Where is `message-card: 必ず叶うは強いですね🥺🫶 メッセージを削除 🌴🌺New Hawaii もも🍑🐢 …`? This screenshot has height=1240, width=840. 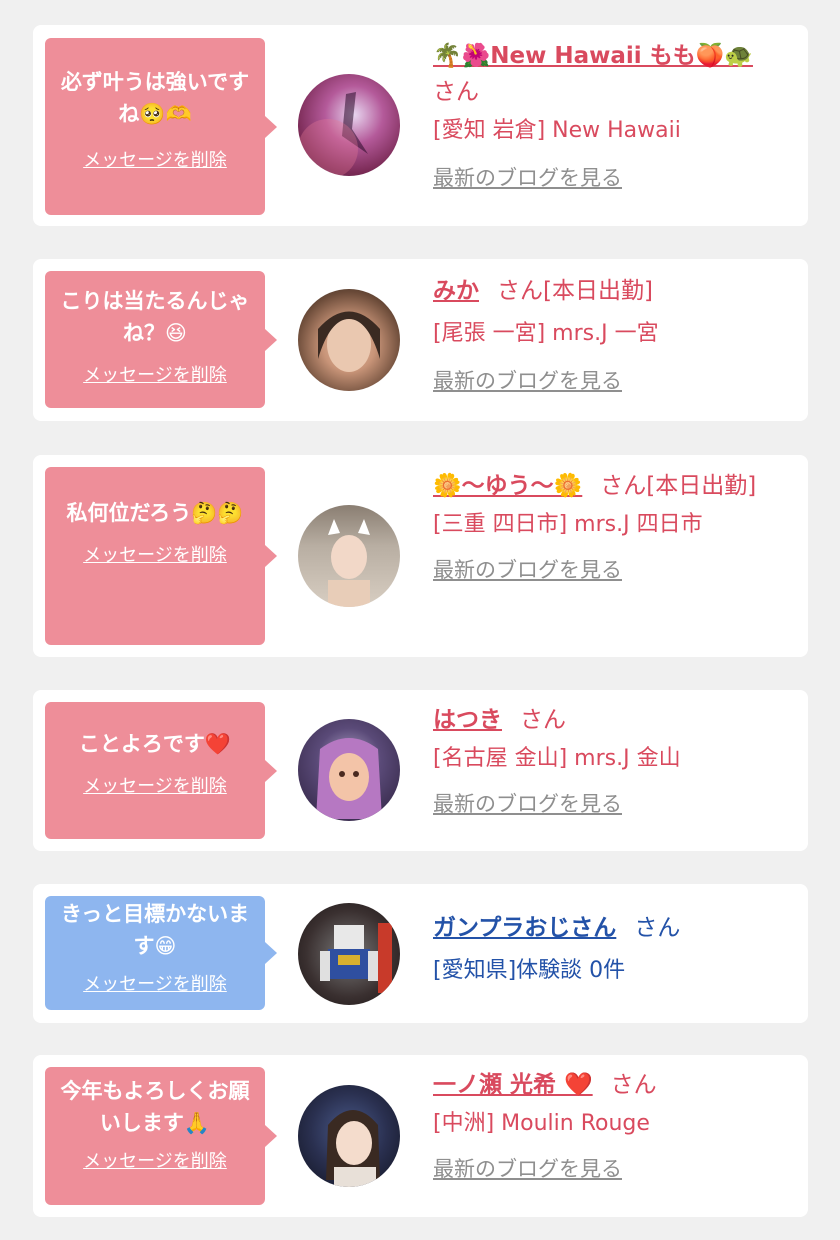 message-card: 必ず叶うは強いですね🥺🫶 メッセージを削除 🌴🌺New Hawaii もも🍑🐢 … is located at coordinates (420, 125).